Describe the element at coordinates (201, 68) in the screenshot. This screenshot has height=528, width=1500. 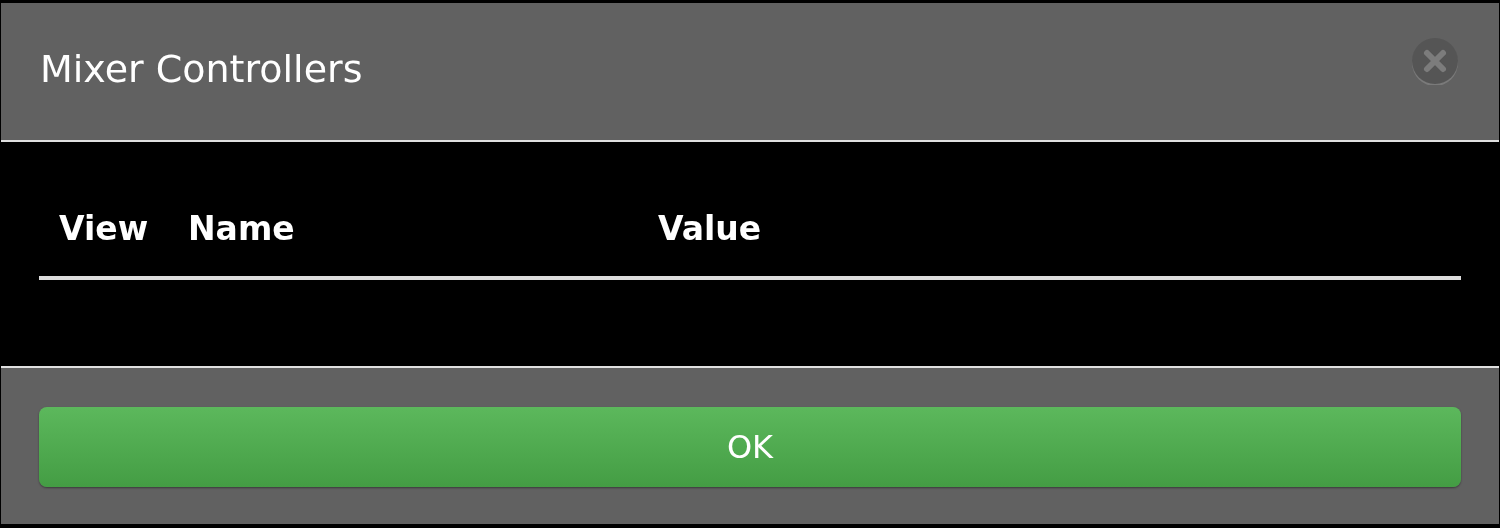
I see `dialog-title: Mixer Controllers` at that location.